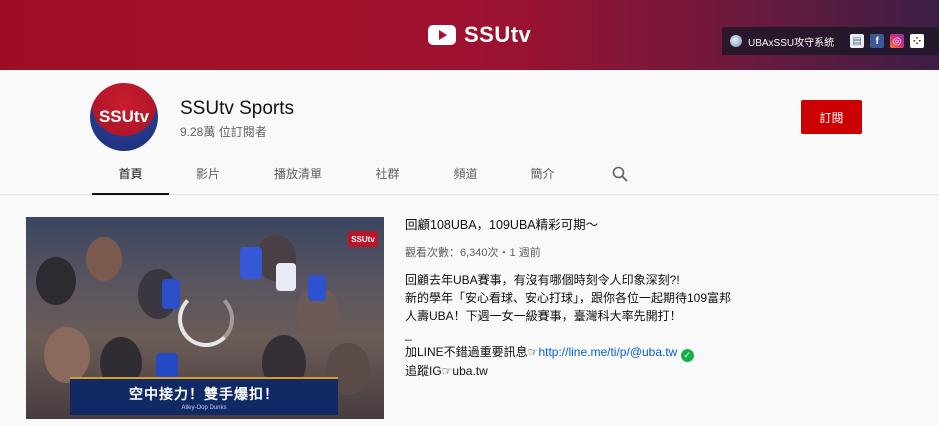  What do you see at coordinates (363, 239) in the screenshot?
I see `thumbnail-logo: SSUtv` at bounding box center [363, 239].